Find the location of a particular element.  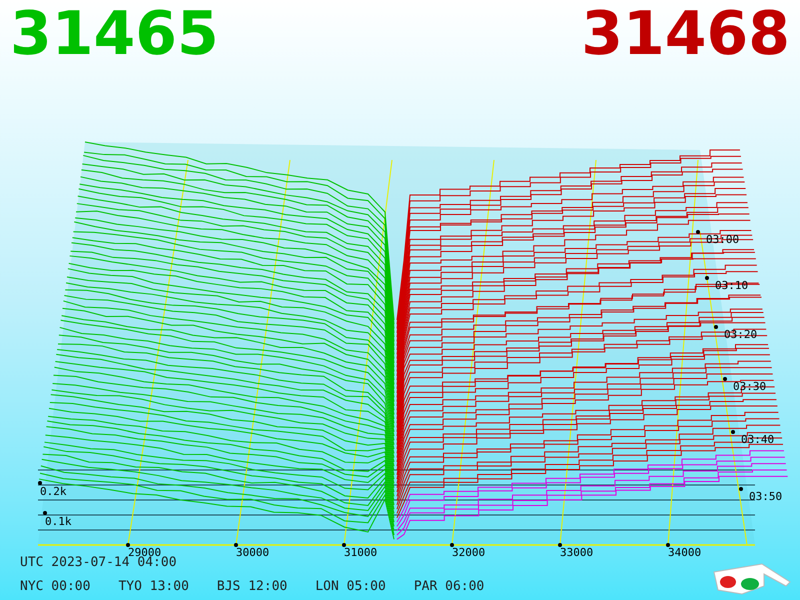

volume-tick-label: 0.1k is located at coordinates (58, 521).